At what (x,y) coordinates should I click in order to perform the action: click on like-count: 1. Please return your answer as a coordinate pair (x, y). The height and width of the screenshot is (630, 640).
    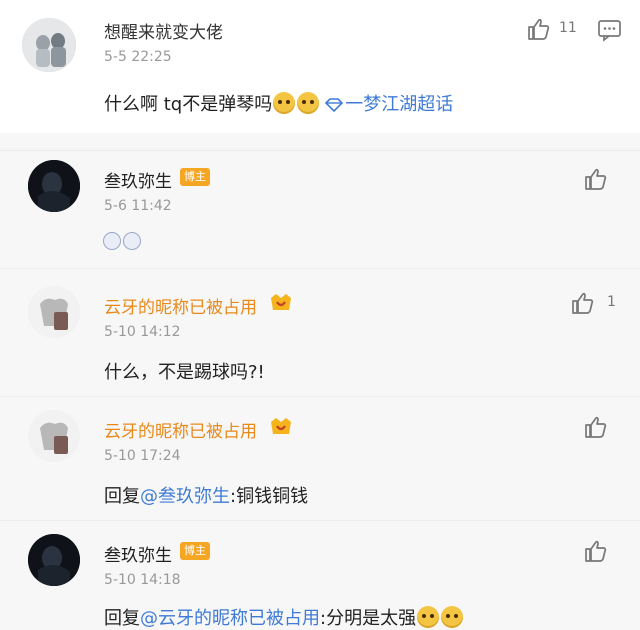
    Looking at the image, I should click on (611, 302).